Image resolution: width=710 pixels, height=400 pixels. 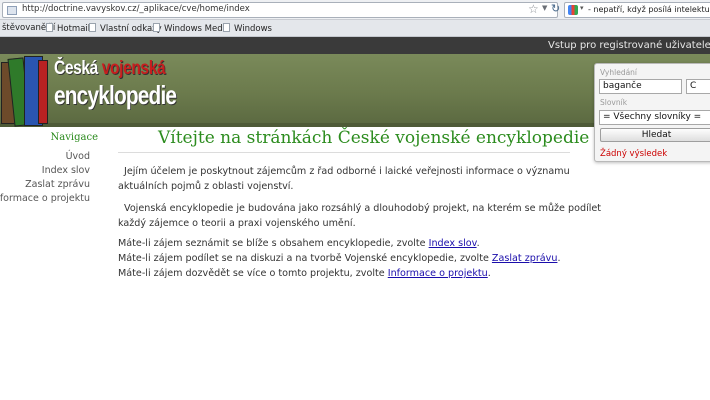 I want to click on text-line: aktuálních pojmů z oblasti vojenství., so click(x=206, y=186).